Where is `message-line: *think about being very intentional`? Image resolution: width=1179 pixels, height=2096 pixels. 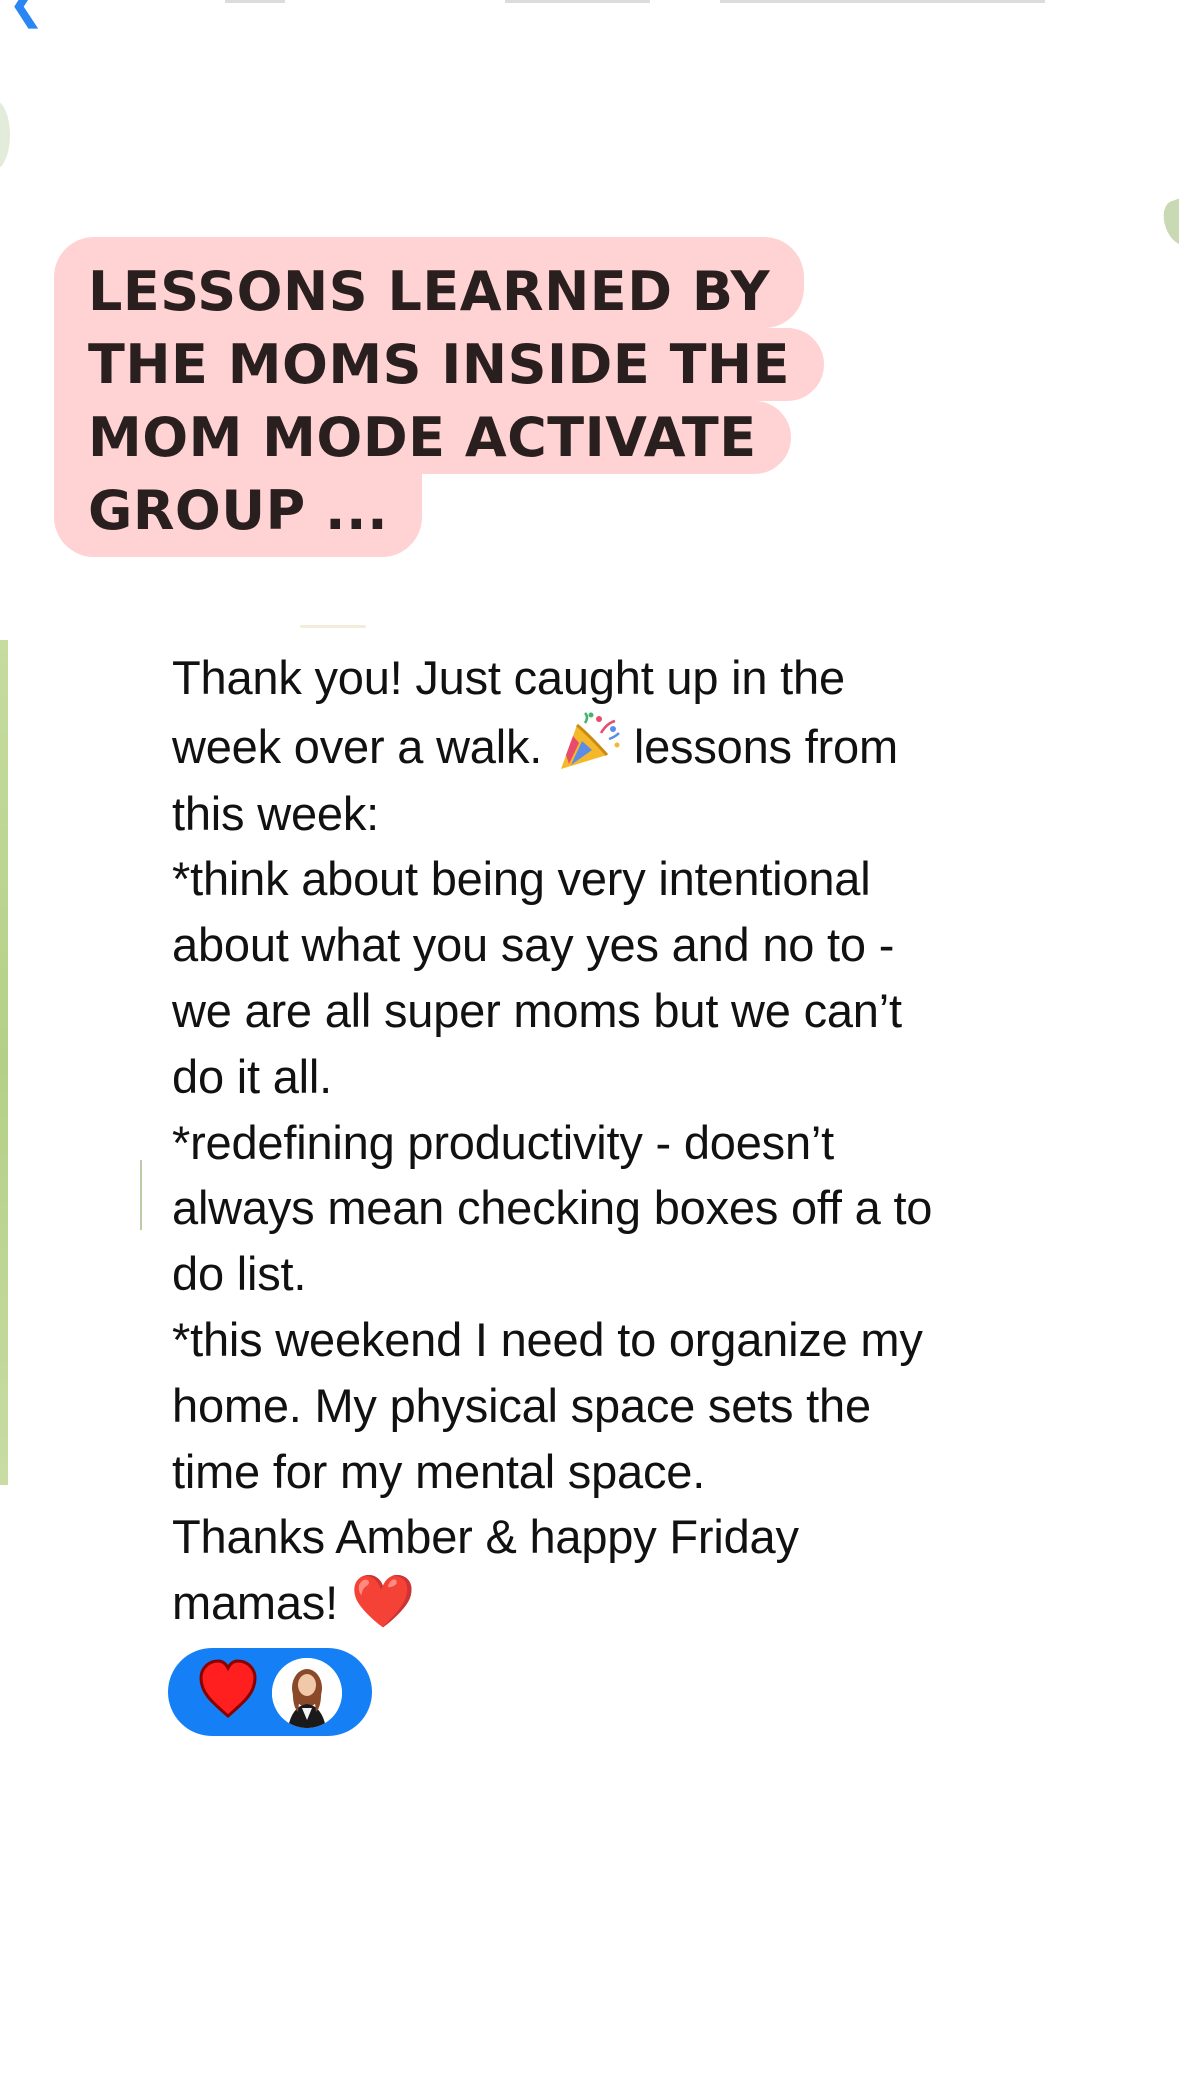
message-line: *think about being very intentional is located at coordinates (521, 879).